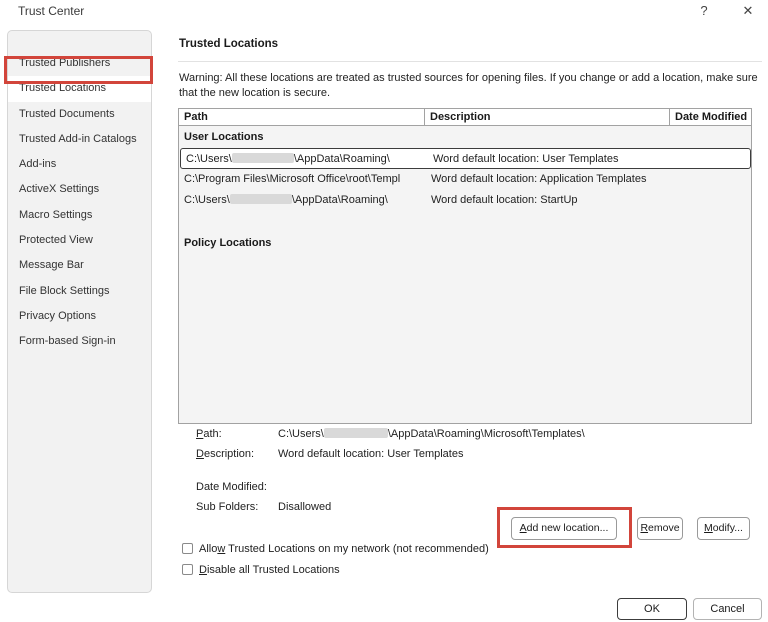 The width and height of the screenshot is (768, 622). What do you see at coordinates (727, 609) in the screenshot?
I see `cancel-button: Cancel` at bounding box center [727, 609].